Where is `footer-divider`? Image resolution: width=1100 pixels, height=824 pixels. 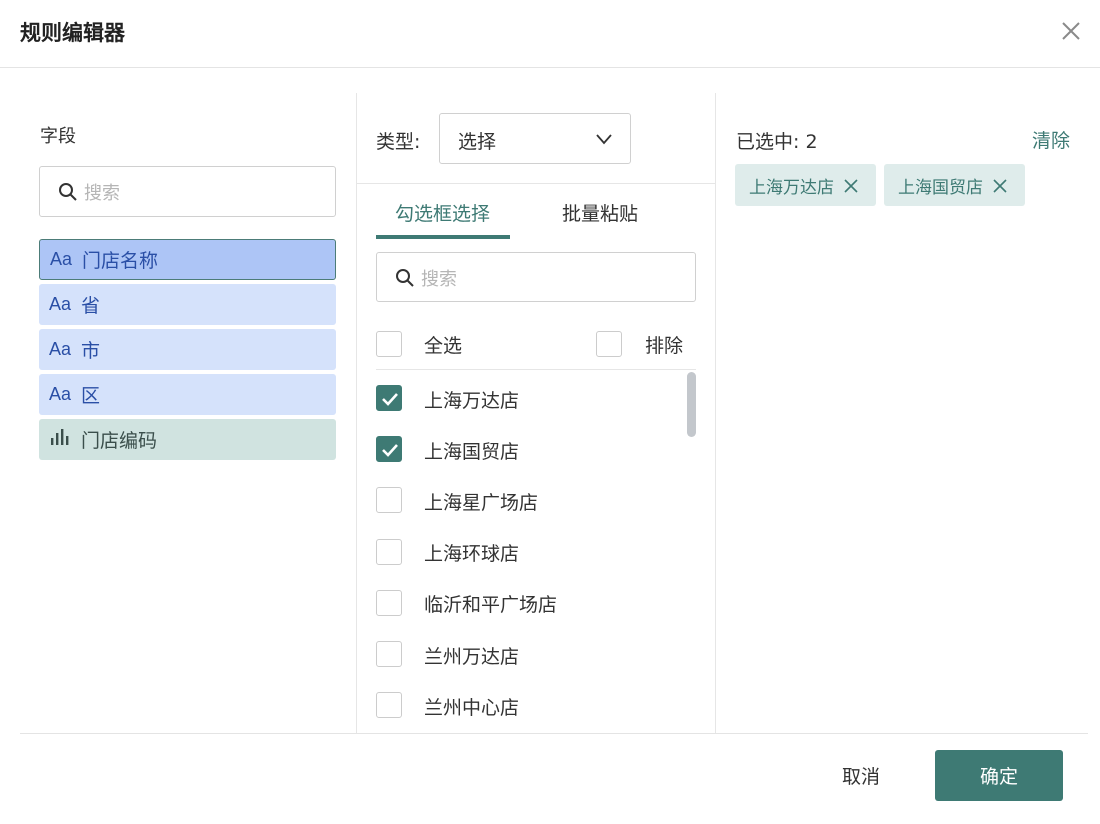 footer-divider is located at coordinates (554, 733).